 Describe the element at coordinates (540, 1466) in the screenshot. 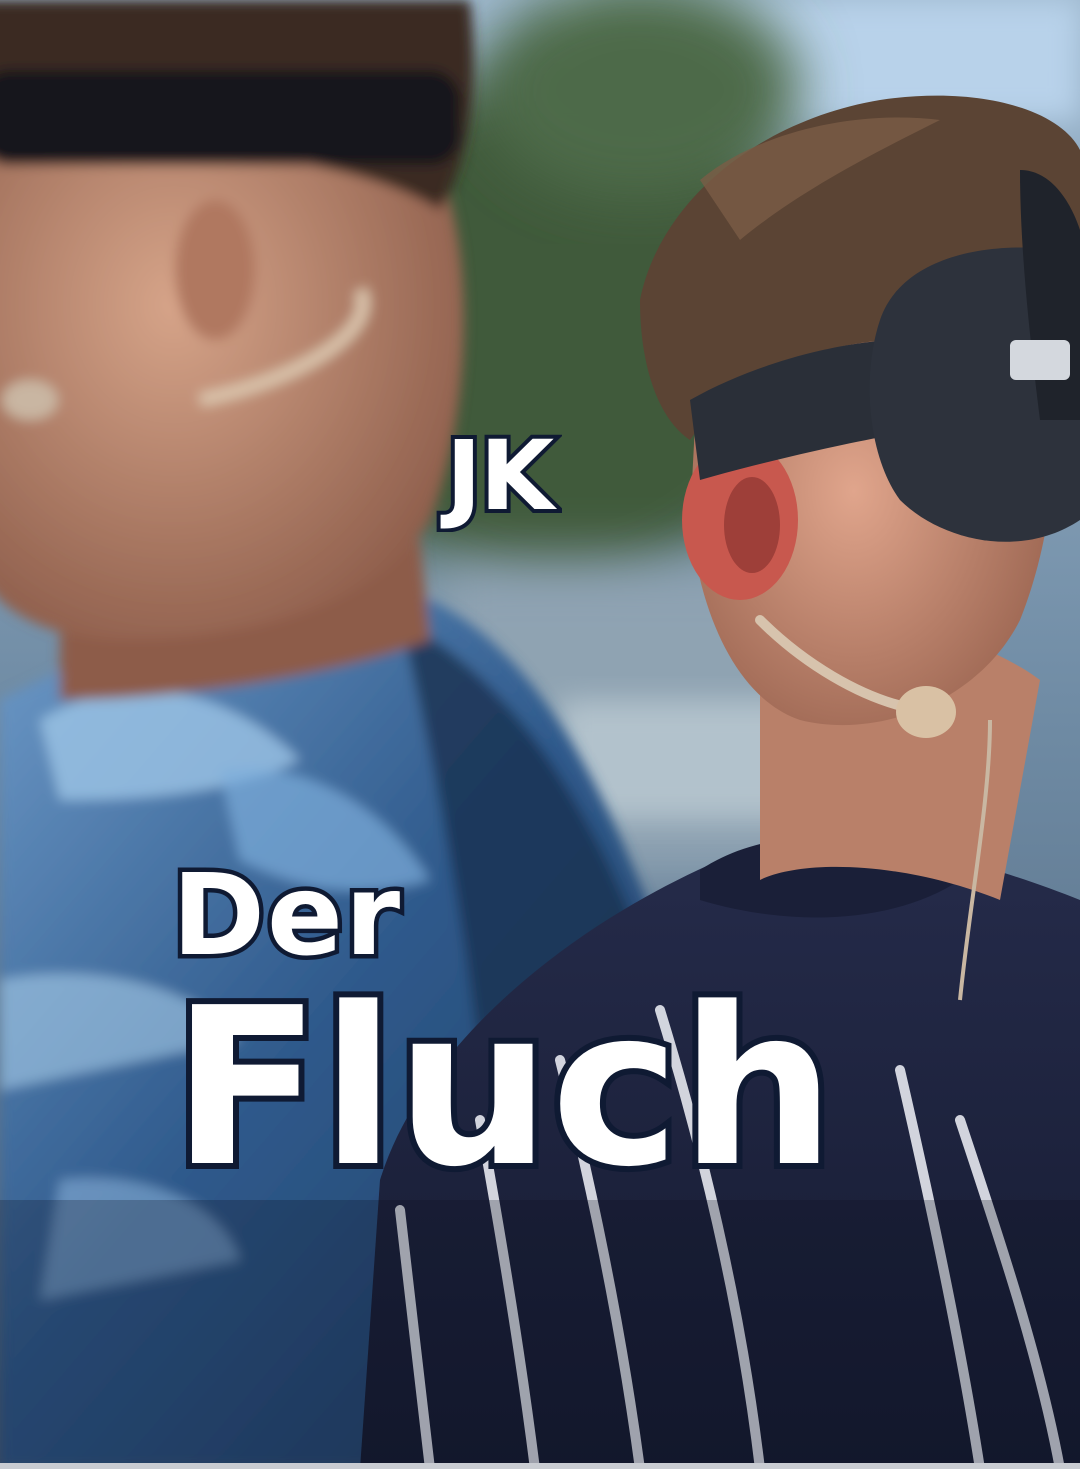

I see `bottom-divider` at that location.